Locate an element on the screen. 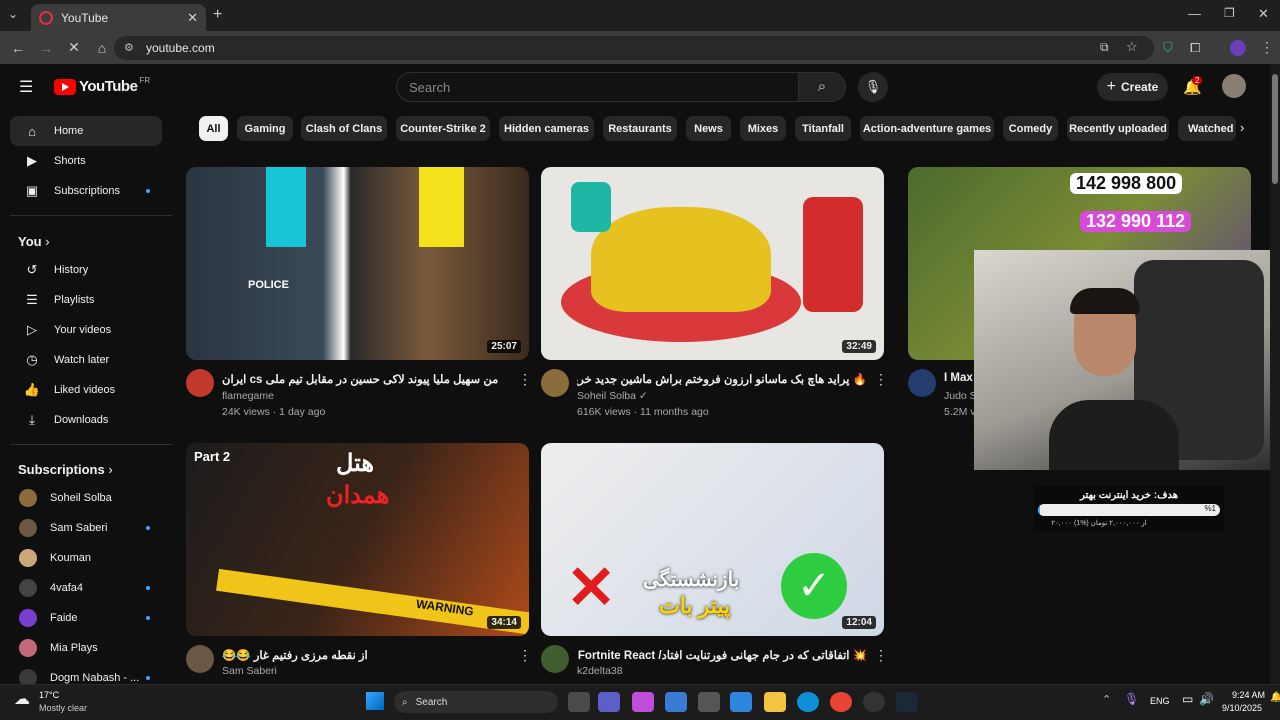  site-info-icon: ⚙ is located at coordinates (129, 47).